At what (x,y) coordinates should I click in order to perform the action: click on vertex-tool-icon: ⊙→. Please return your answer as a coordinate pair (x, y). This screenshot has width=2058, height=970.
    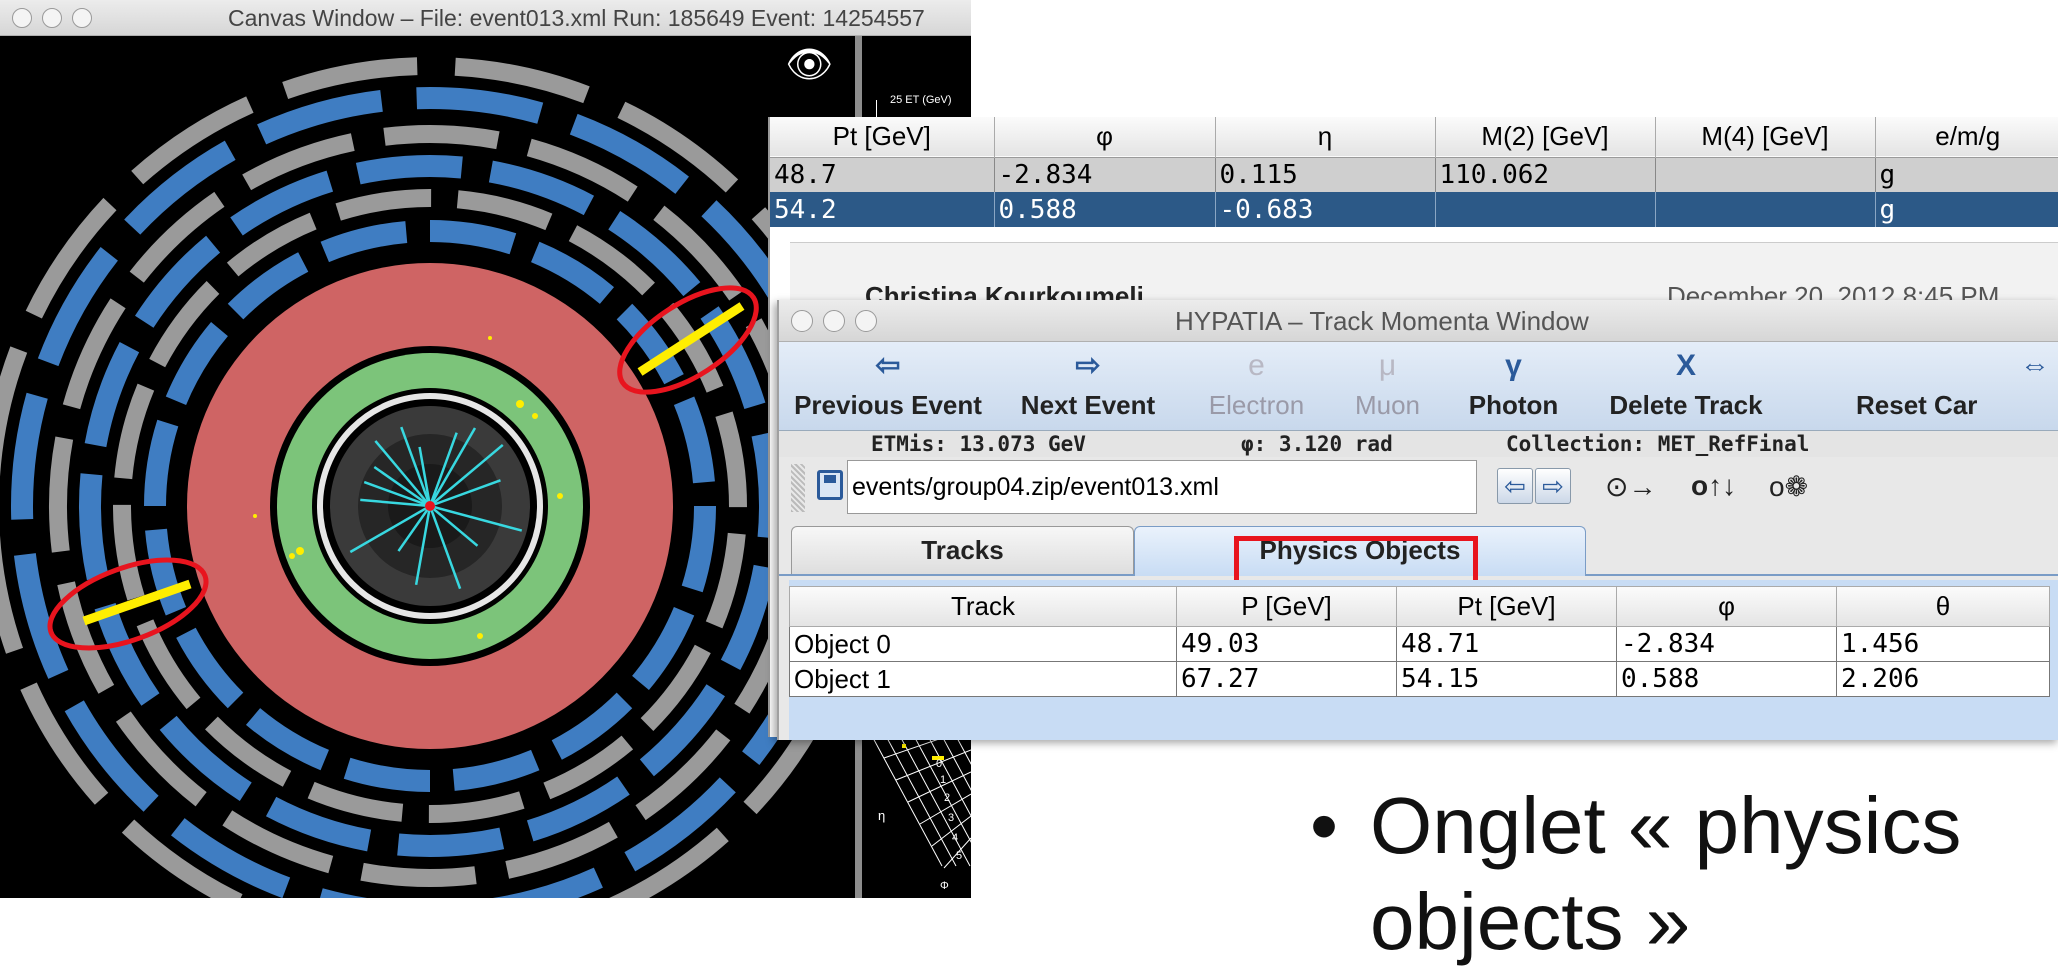
    Looking at the image, I should click on (1630, 486).